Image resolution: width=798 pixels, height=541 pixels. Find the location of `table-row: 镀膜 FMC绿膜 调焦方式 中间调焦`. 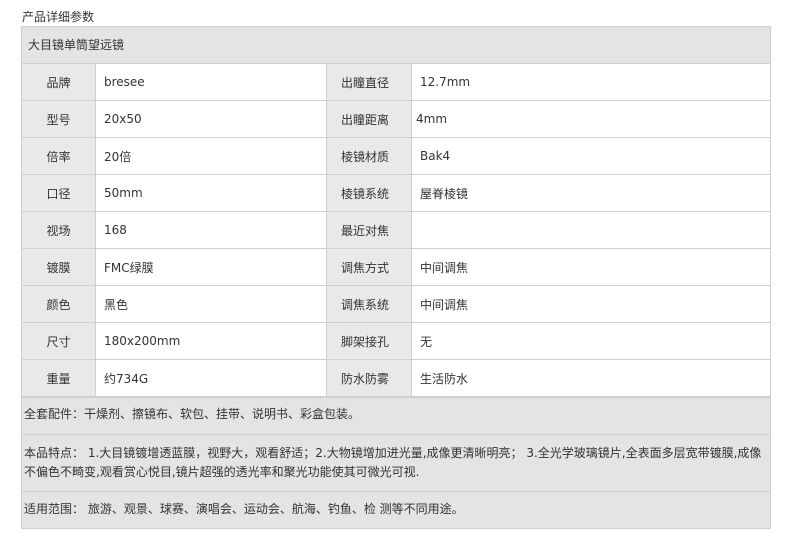

table-row: 镀膜 FMC绿膜 调焦方式 中间调焦 is located at coordinates (396, 267).